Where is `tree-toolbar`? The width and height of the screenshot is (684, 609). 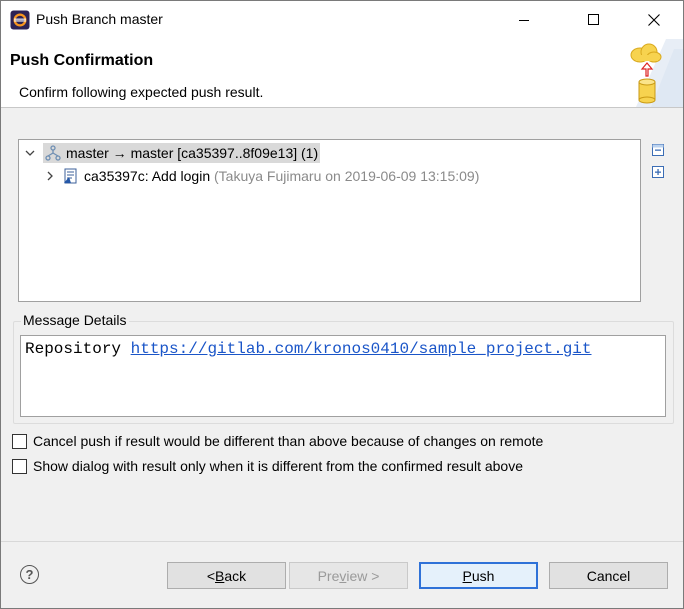 tree-toolbar is located at coordinates (658, 164).